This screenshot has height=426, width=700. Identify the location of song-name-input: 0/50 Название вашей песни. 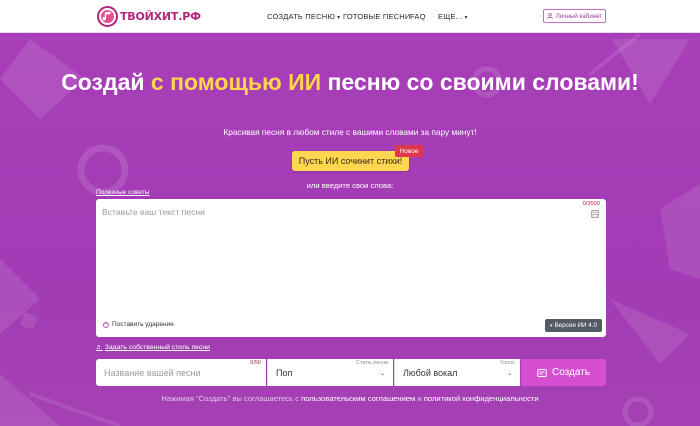
(181, 372).